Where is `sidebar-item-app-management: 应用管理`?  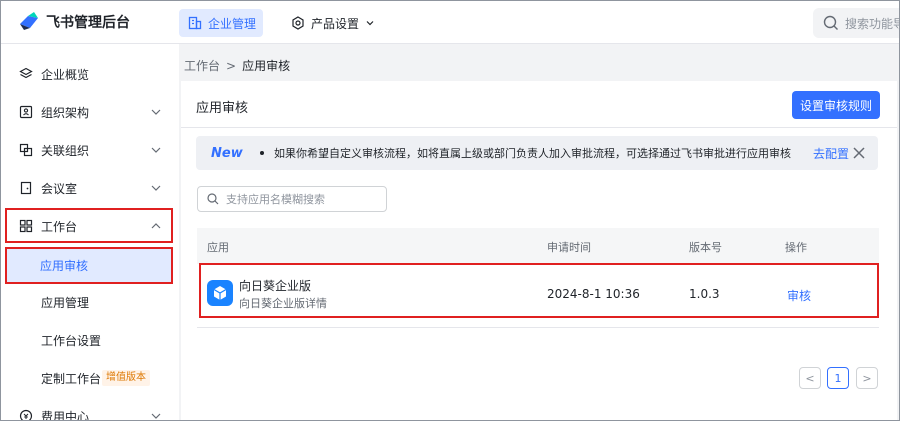 sidebar-item-app-management: 应用管理 is located at coordinates (90, 302).